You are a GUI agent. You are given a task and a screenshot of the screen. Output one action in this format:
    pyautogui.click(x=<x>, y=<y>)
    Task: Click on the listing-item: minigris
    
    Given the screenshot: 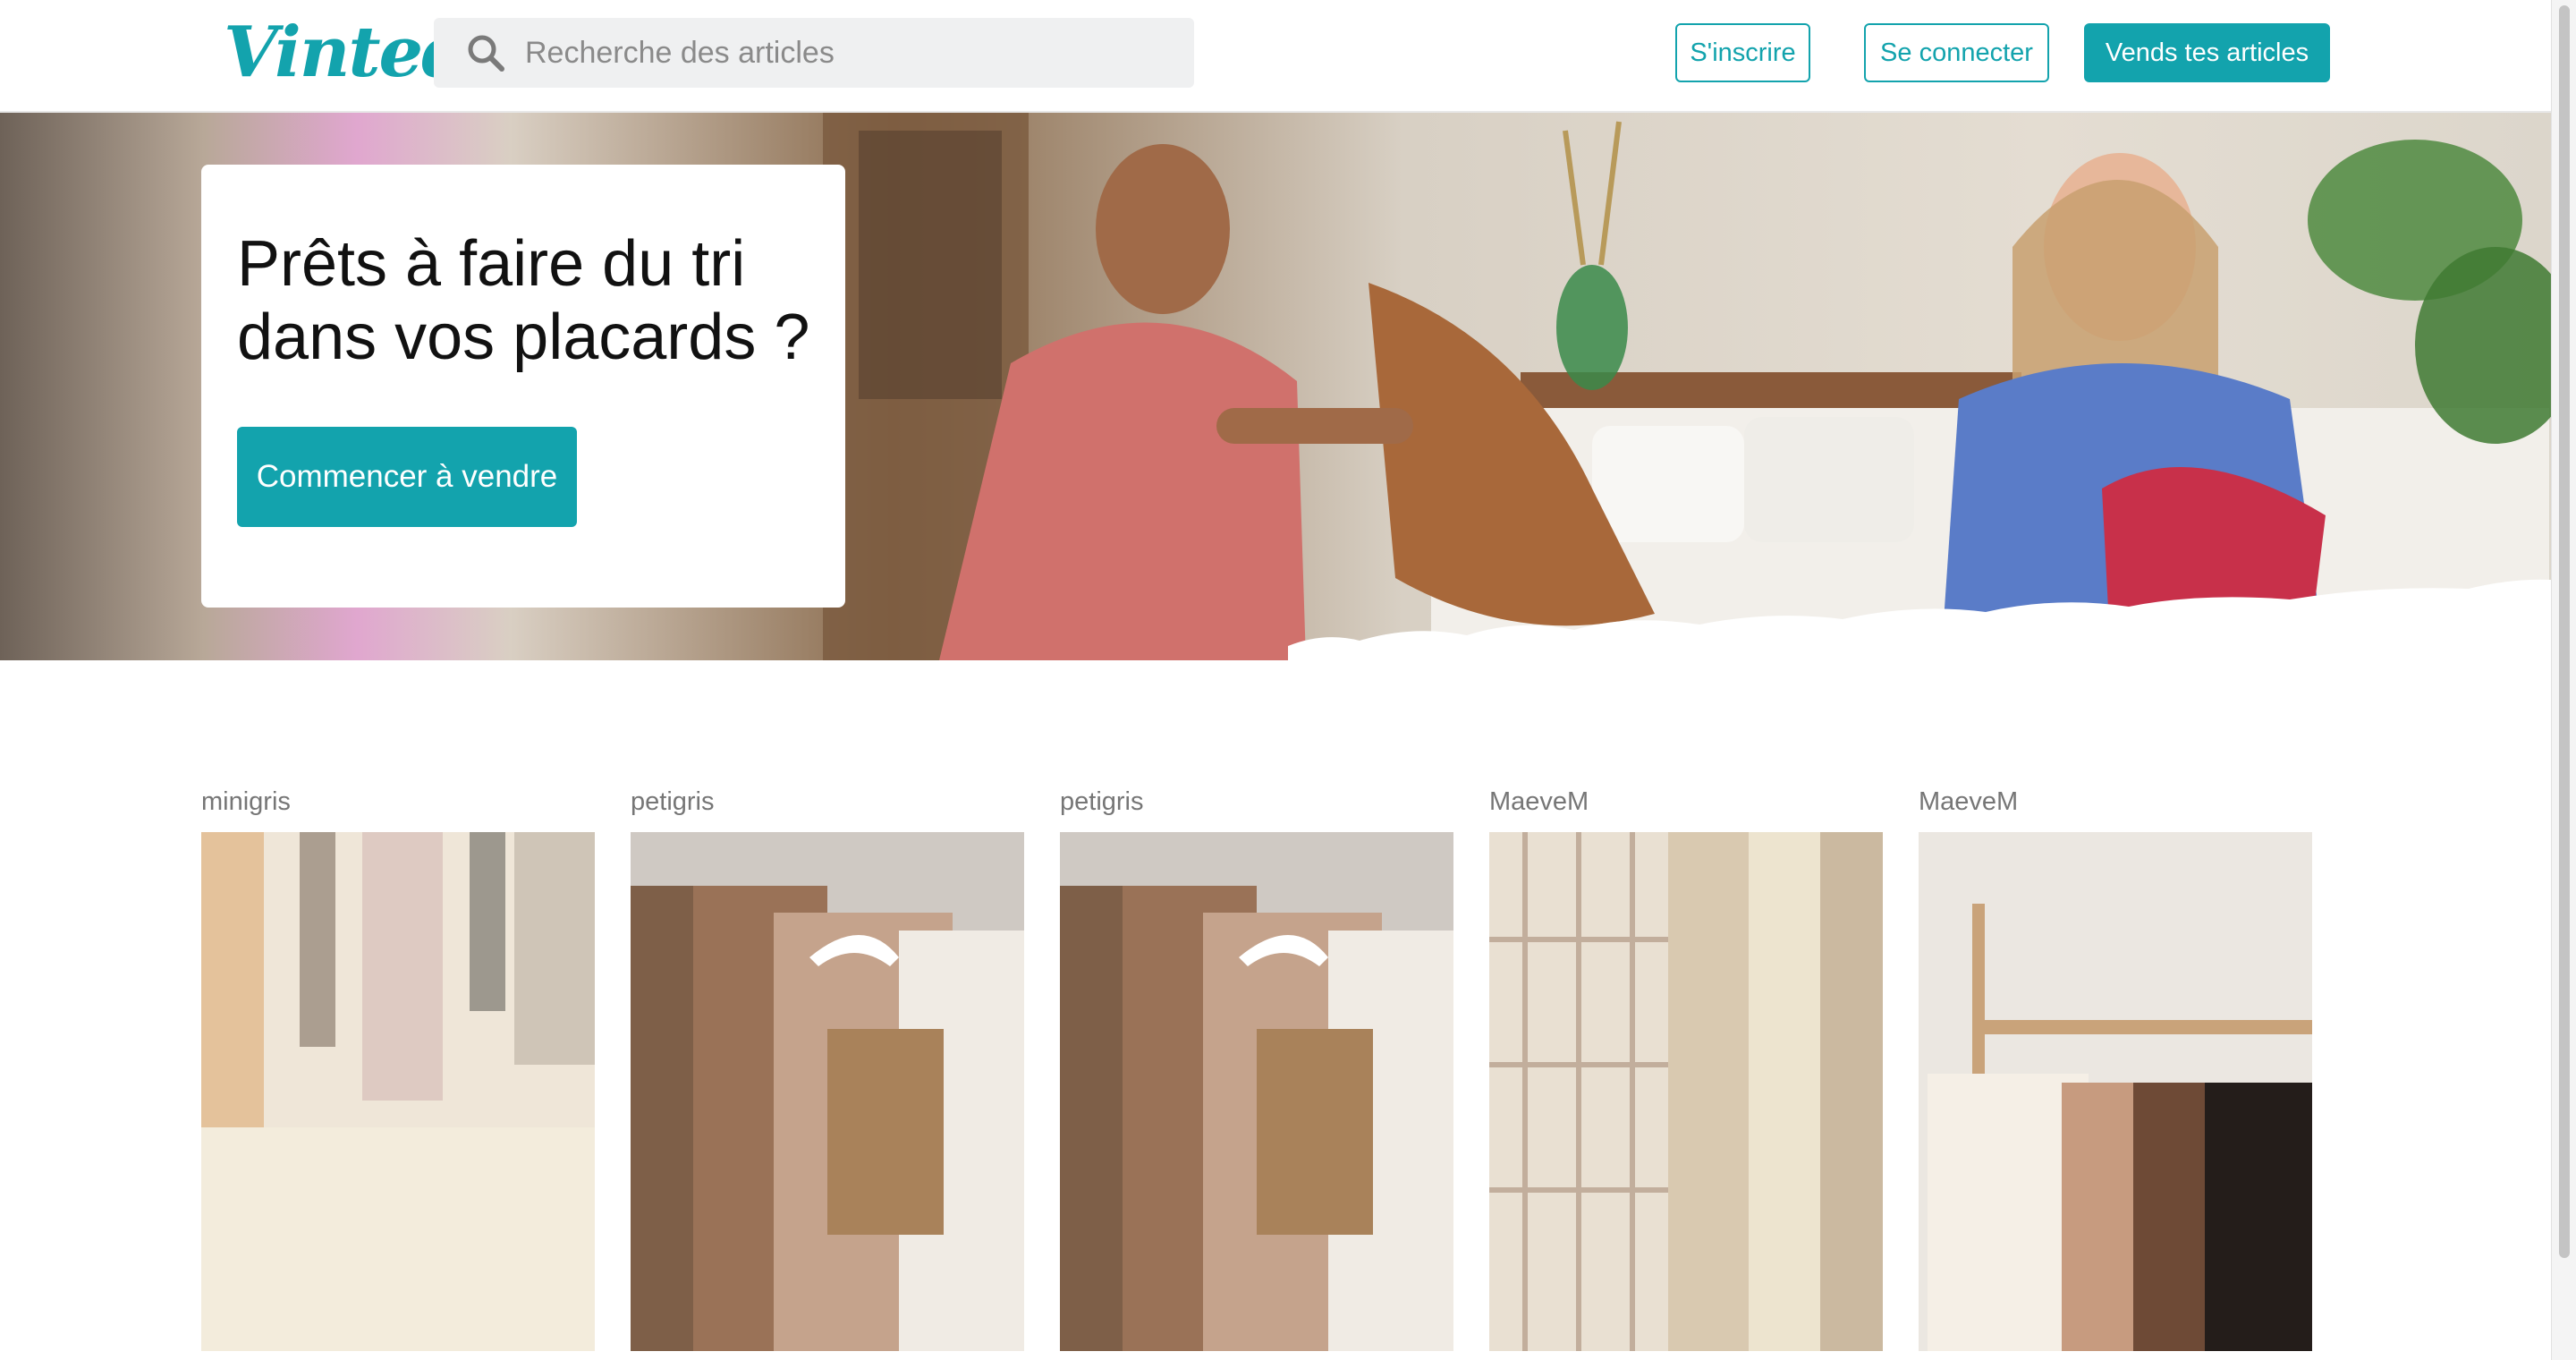 What is the action you would take?
    pyautogui.click(x=398, y=1064)
    